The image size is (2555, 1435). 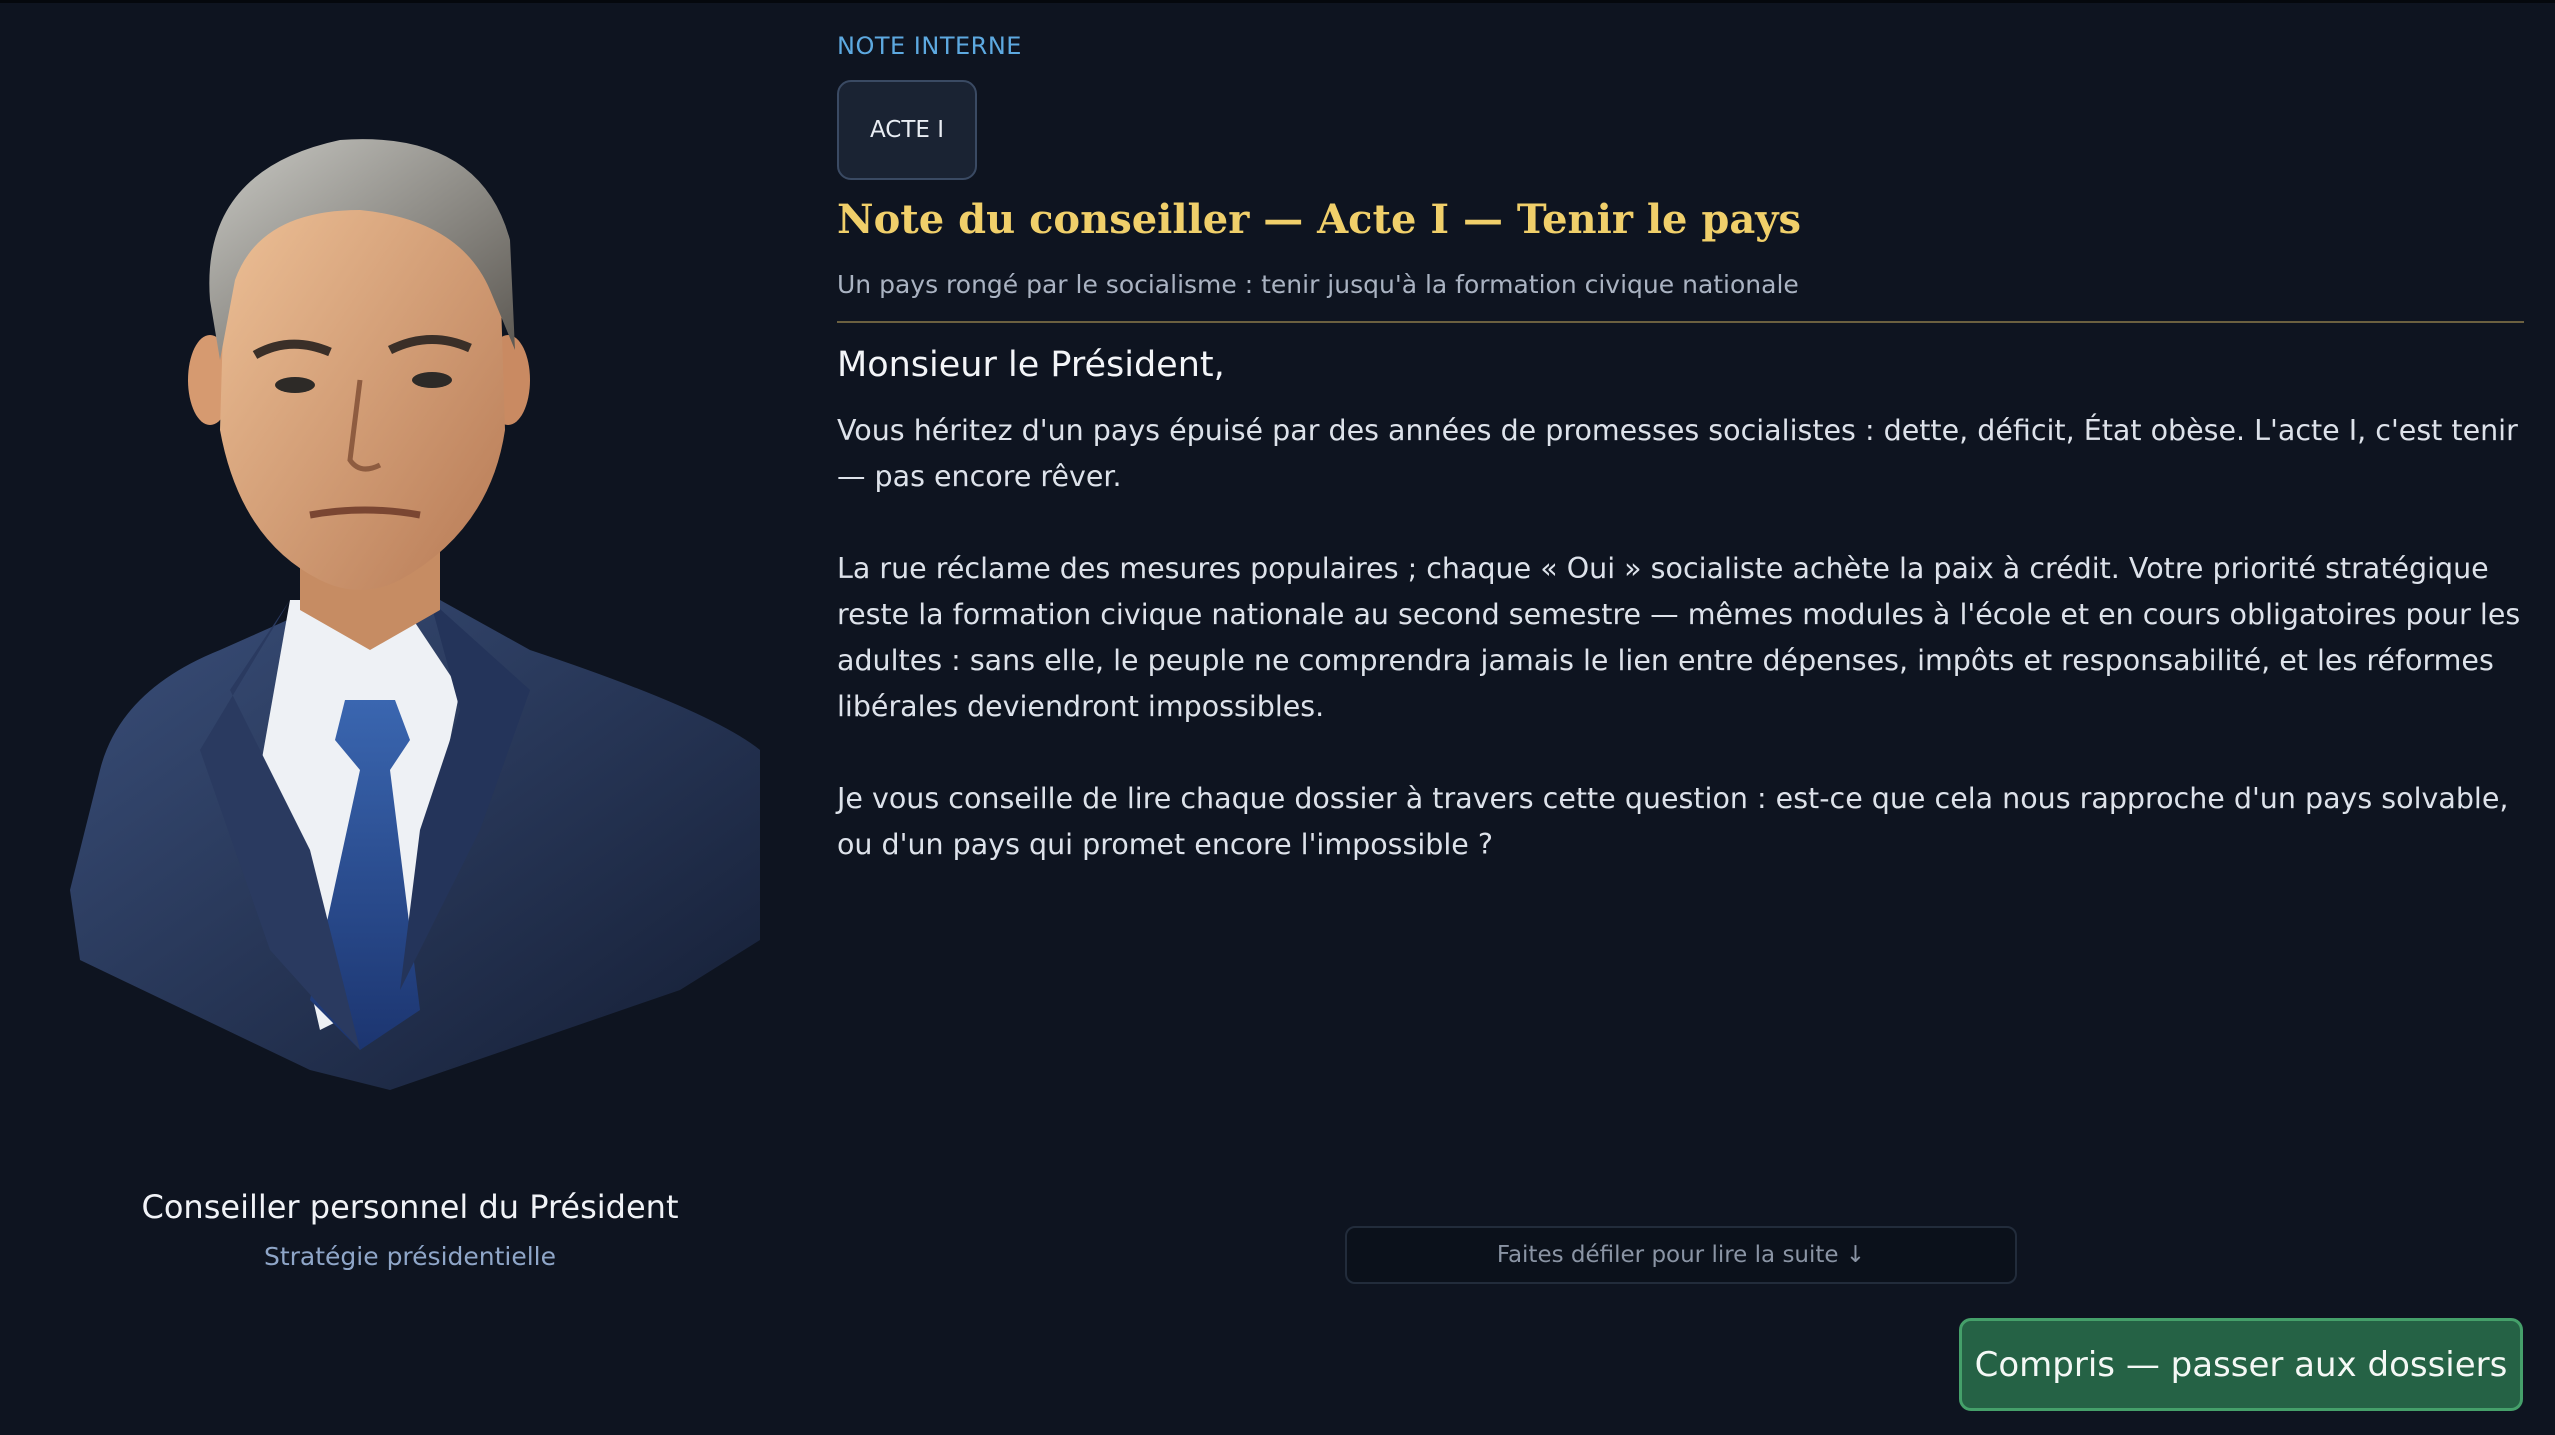 What do you see at coordinates (929, 46) in the screenshot?
I see `note-kicker: NOTE INTERNE` at bounding box center [929, 46].